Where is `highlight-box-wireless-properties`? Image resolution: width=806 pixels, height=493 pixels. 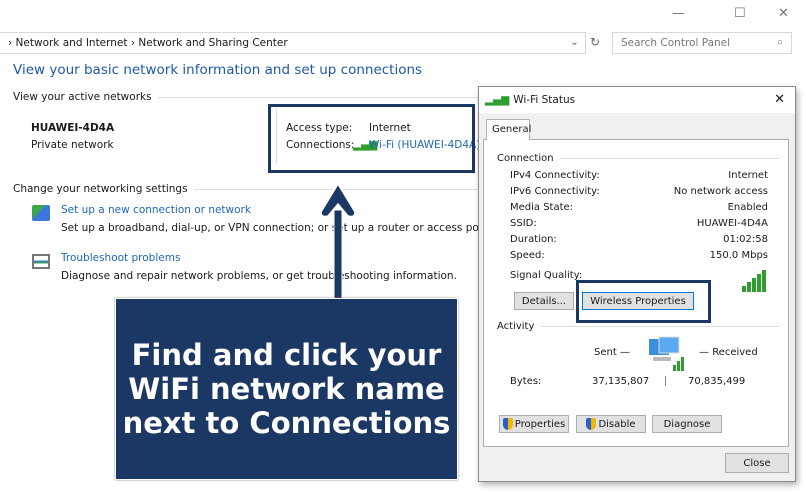
highlight-box-wireless-properties is located at coordinates (643, 301).